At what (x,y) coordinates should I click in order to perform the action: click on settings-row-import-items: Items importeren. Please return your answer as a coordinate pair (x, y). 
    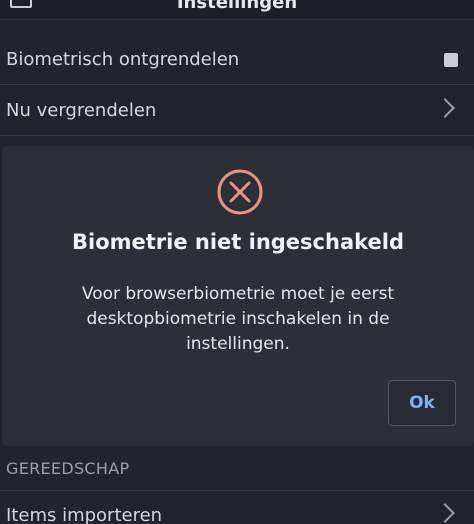
    Looking at the image, I should click on (237, 507).